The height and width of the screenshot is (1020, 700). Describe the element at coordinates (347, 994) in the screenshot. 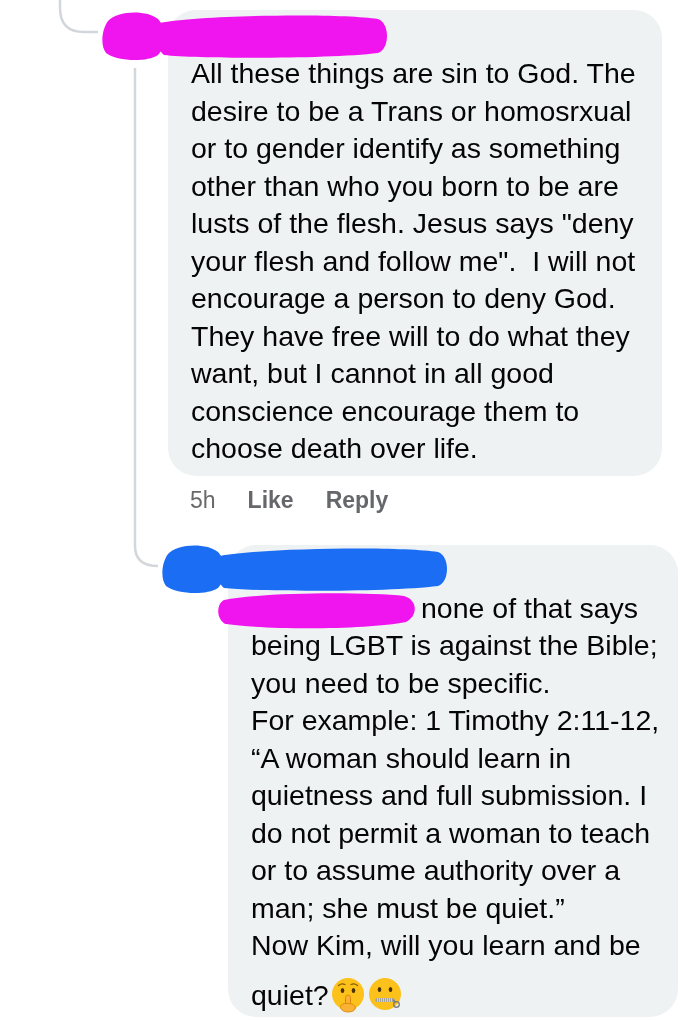

I see `shushing-face-icon` at that location.